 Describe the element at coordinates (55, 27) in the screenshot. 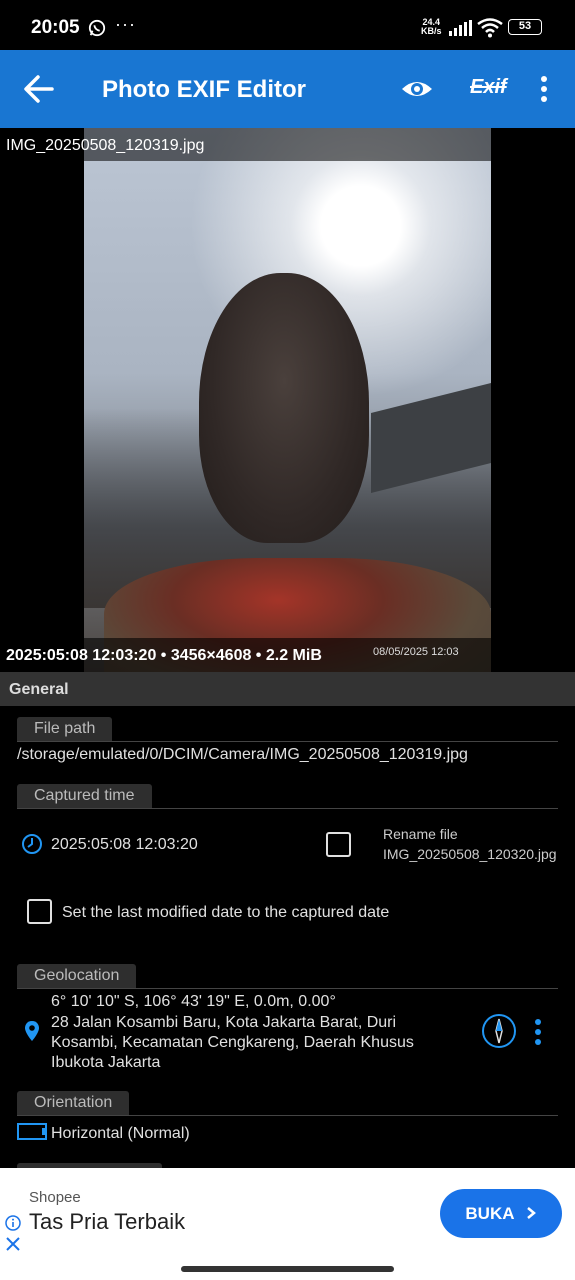

I see `status-time: 20:05` at that location.